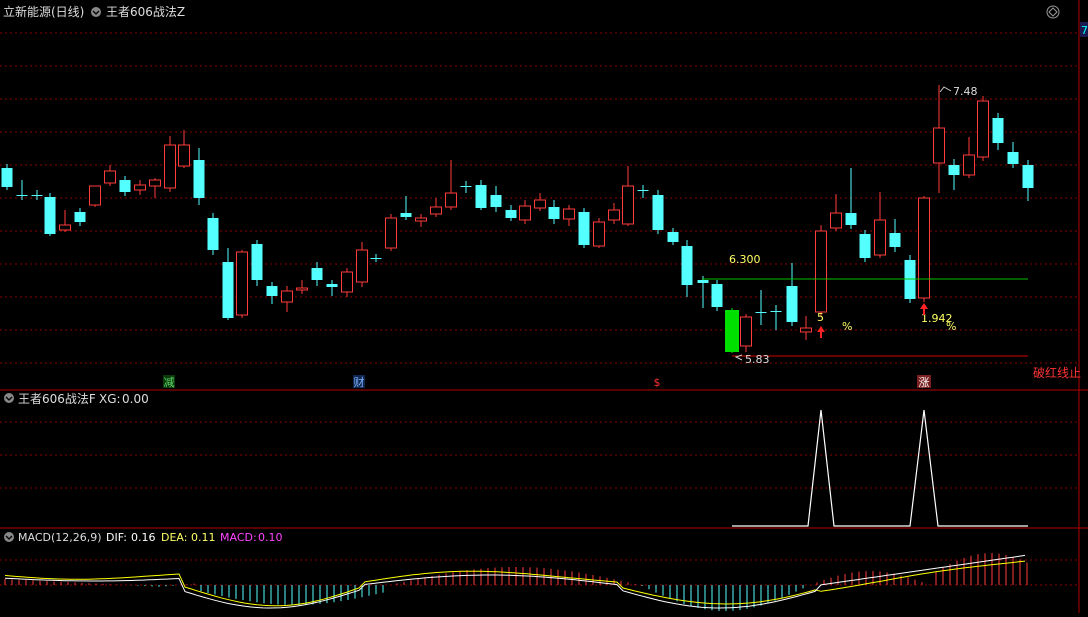  What do you see at coordinates (820, 317) in the screenshot?
I see `pct1-value: 5` at bounding box center [820, 317].